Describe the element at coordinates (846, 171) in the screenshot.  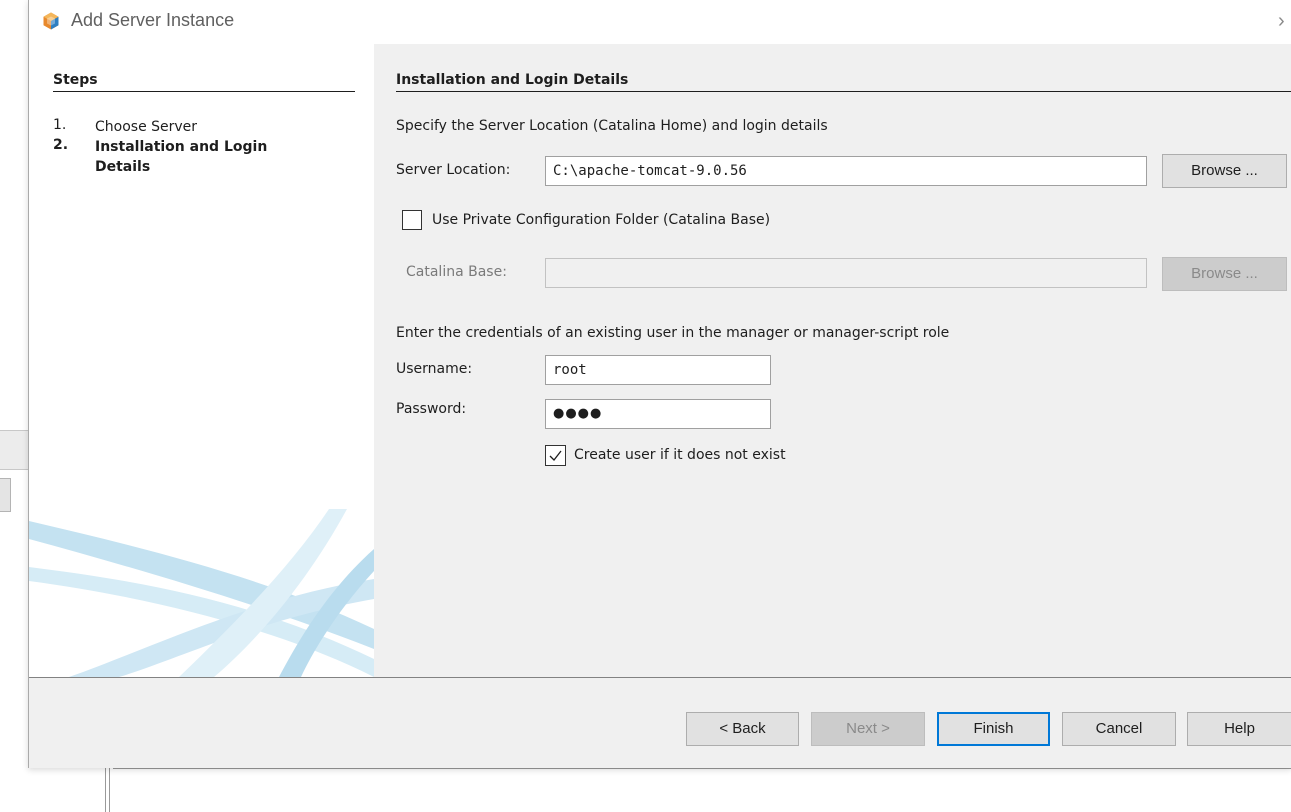
I see `server-location-input: C:\apache-tomcat-9.0.56` at that location.